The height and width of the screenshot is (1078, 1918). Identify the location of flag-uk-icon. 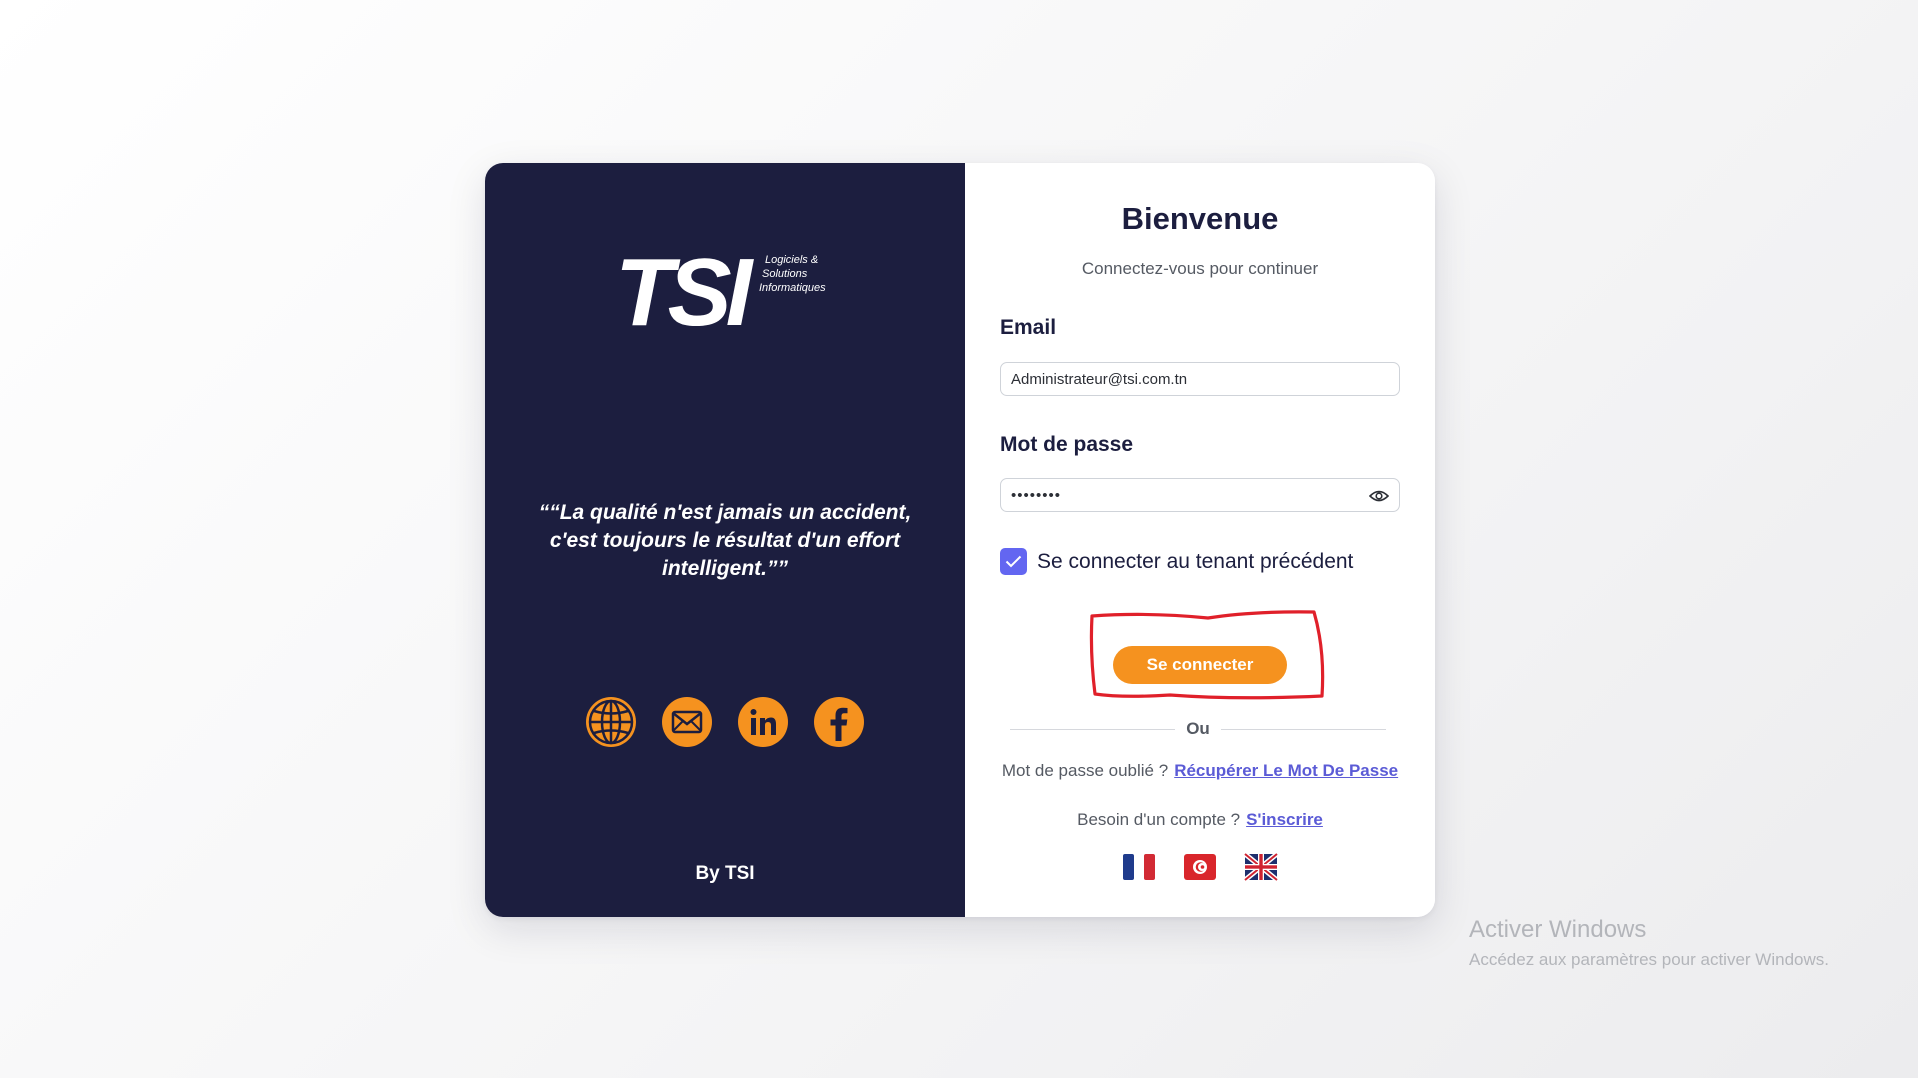
(1261, 867).